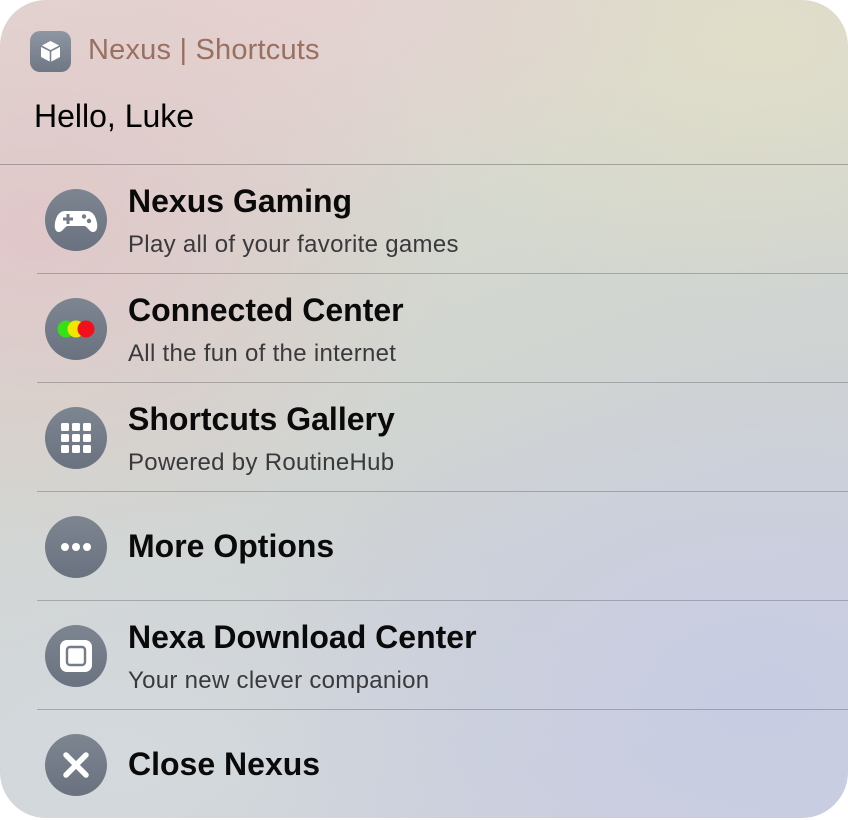 The image size is (848, 820). I want to click on gamepad-icon, so click(76, 220).